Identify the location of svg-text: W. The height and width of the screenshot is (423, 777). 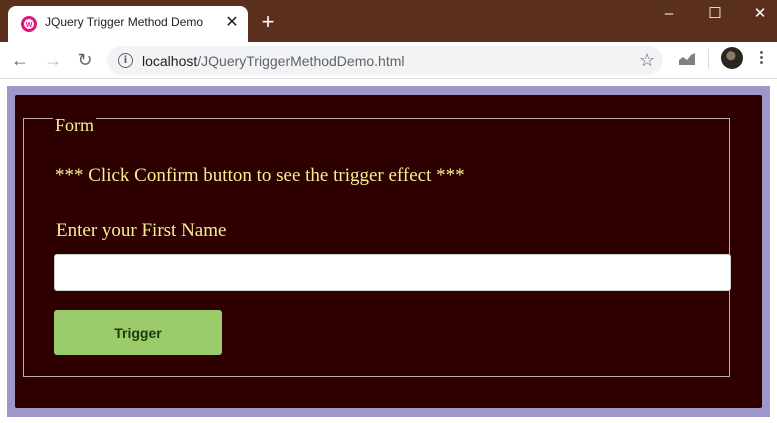
(29, 25).